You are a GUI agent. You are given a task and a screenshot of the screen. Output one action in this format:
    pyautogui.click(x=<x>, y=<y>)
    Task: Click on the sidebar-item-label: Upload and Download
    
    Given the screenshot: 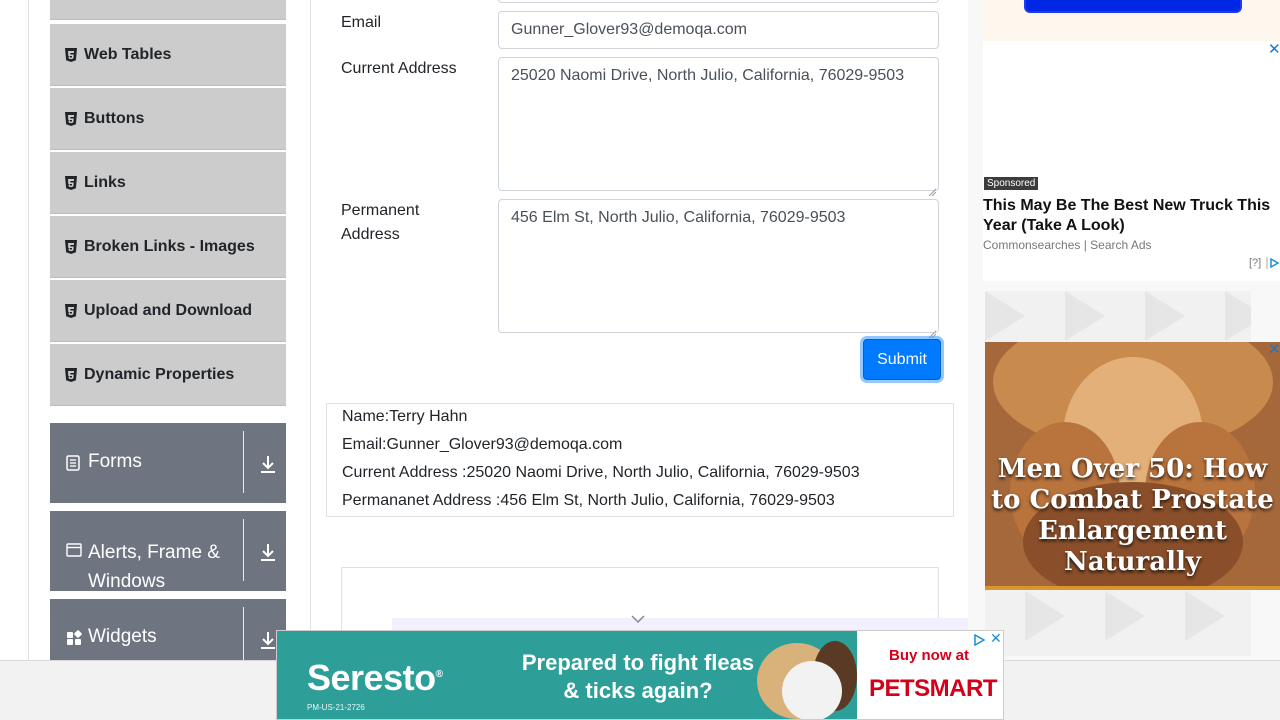 What is the action you would take?
    pyautogui.click(x=168, y=310)
    